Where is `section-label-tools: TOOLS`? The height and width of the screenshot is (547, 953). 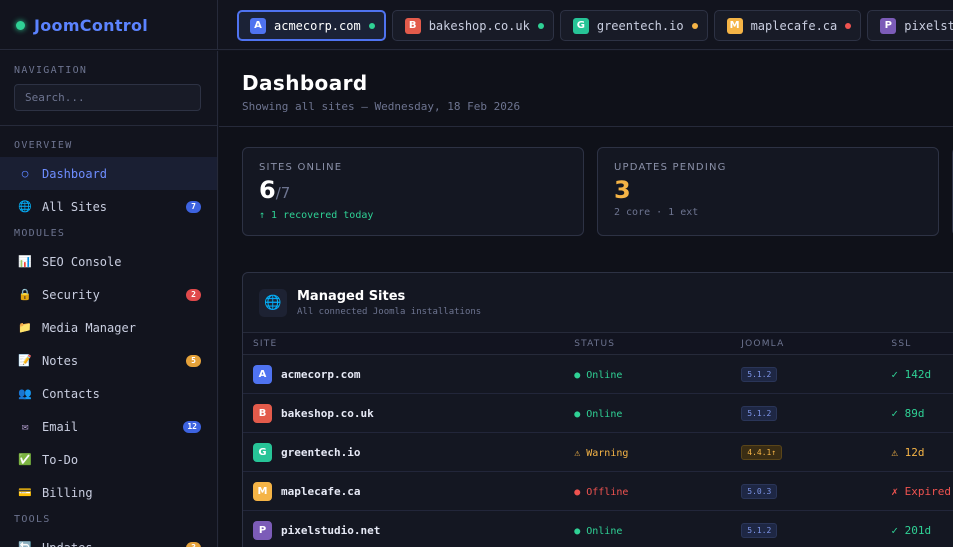
section-label-tools: TOOLS is located at coordinates (32, 519).